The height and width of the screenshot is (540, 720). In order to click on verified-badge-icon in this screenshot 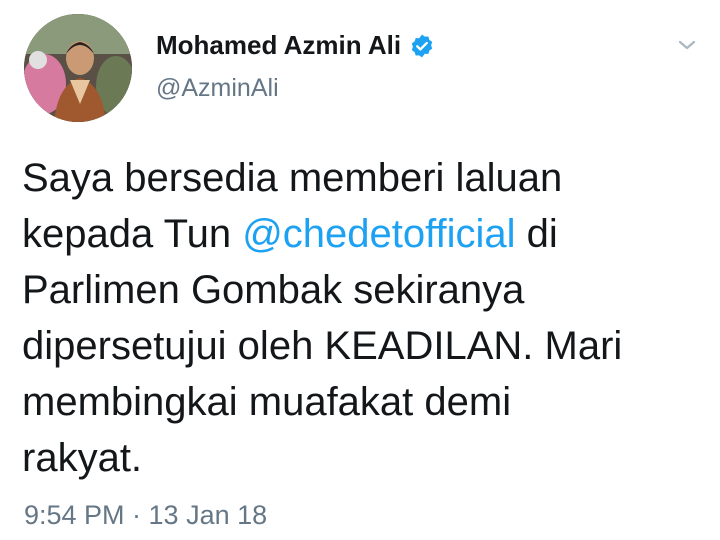, I will do `click(422, 46)`.